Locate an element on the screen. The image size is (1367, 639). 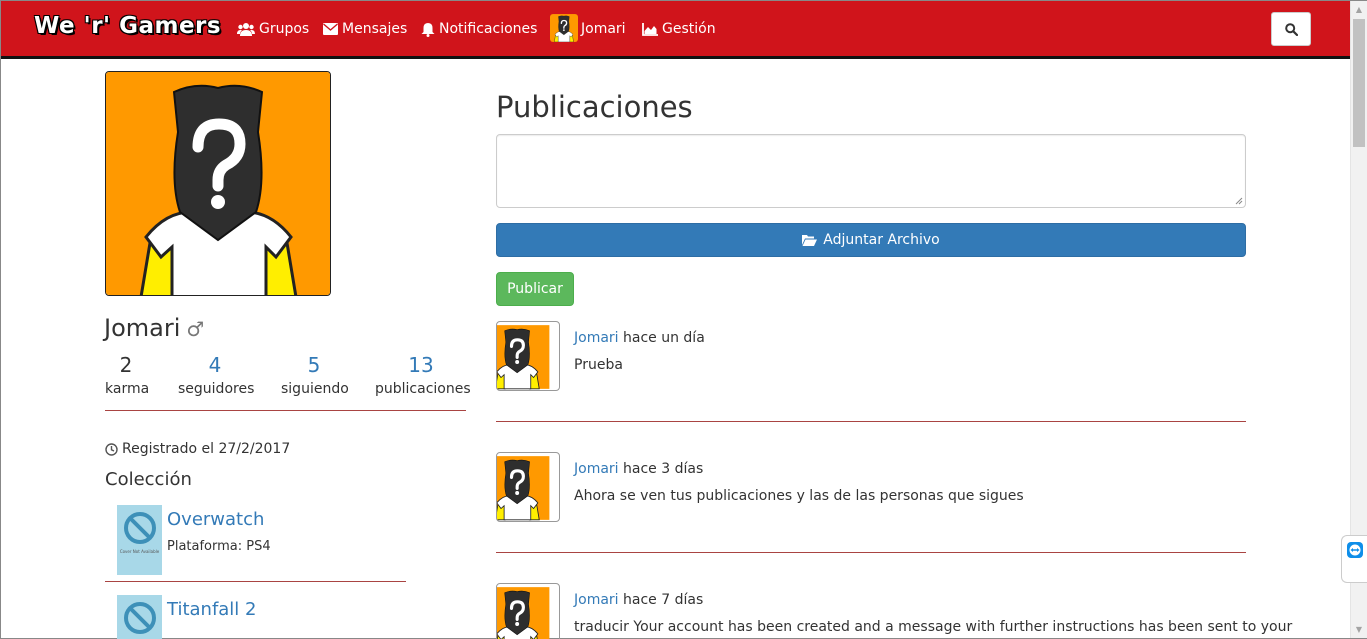
clock-icon is located at coordinates (111, 449).